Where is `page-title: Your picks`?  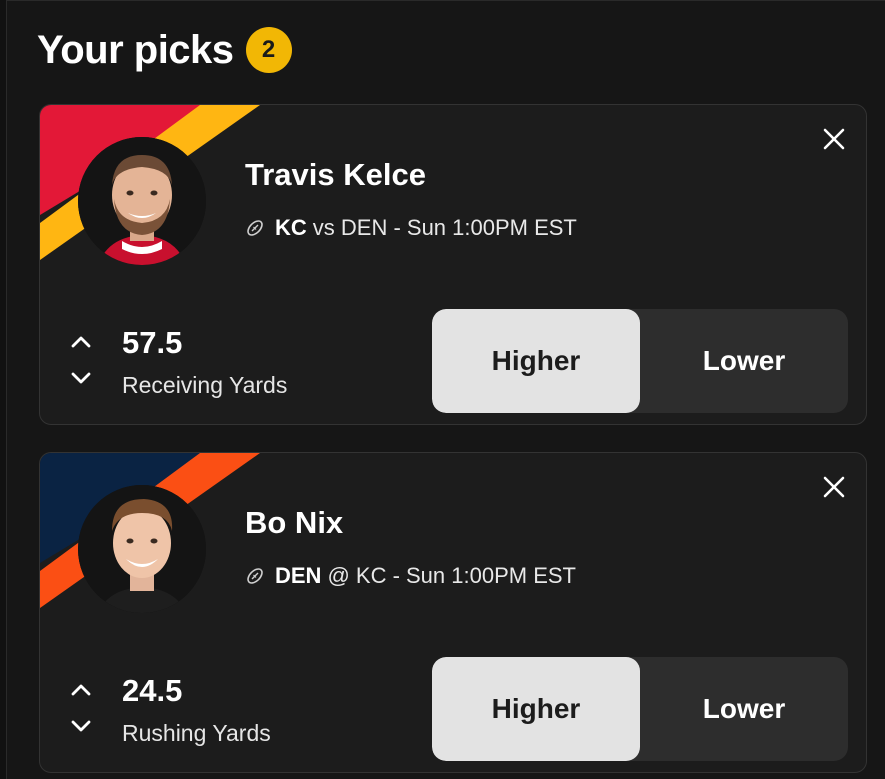 page-title: Your picks is located at coordinates (135, 49).